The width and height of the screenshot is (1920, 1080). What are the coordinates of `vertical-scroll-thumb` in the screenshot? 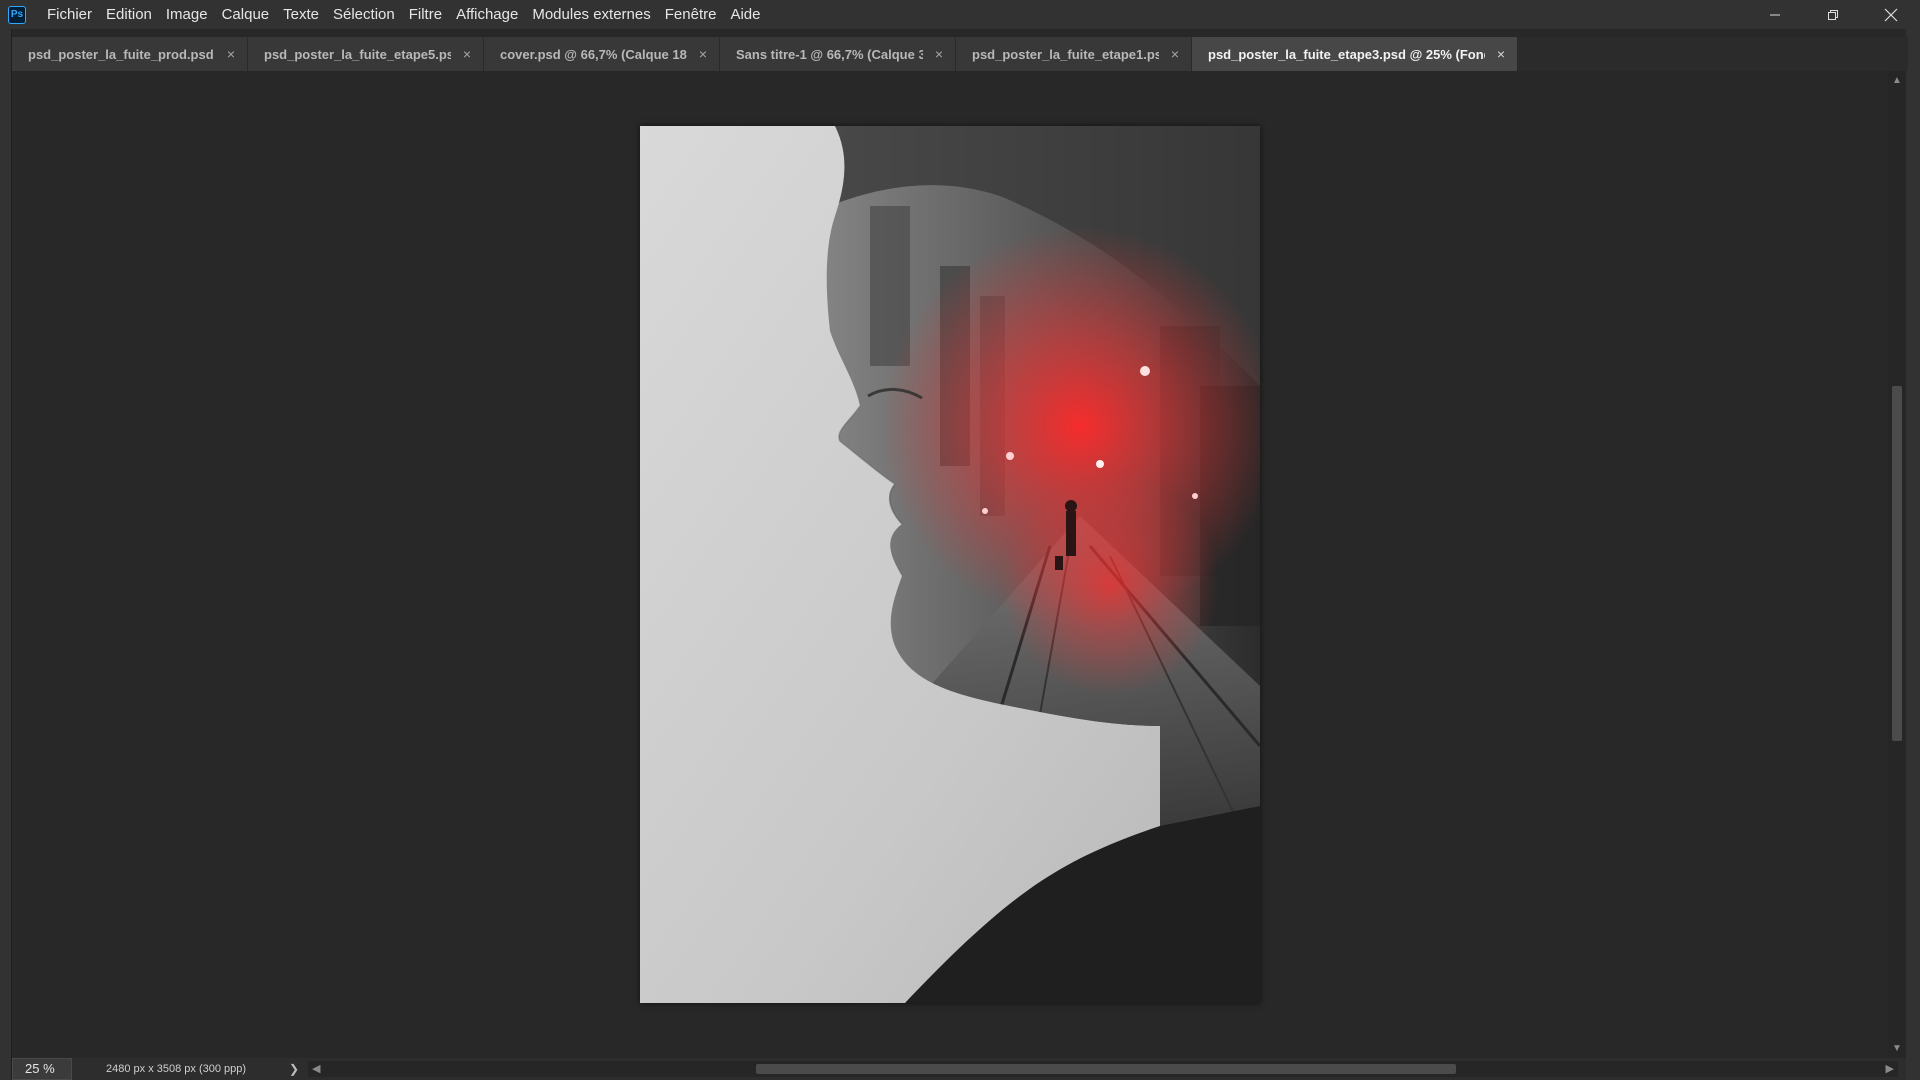 It's located at (1897, 563).